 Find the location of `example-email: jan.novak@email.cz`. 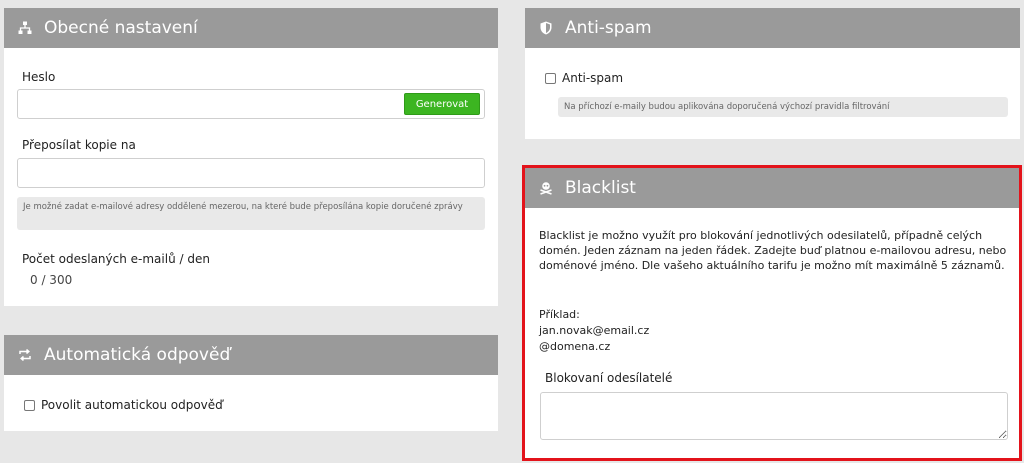

example-email: jan.novak@email.cz is located at coordinates (594, 330).